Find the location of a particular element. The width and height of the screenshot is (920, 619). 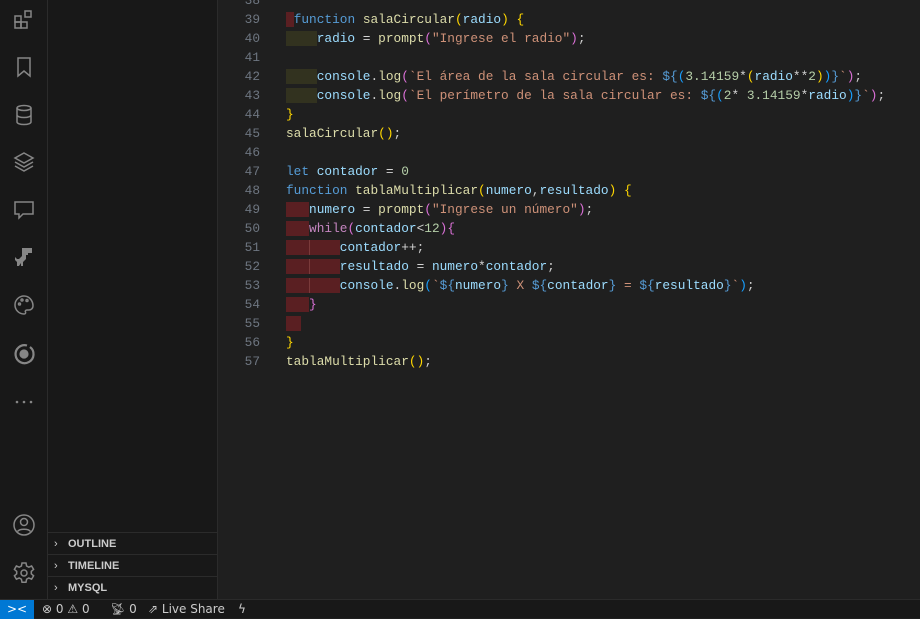

code-token: resultado is located at coordinates (374, 266).